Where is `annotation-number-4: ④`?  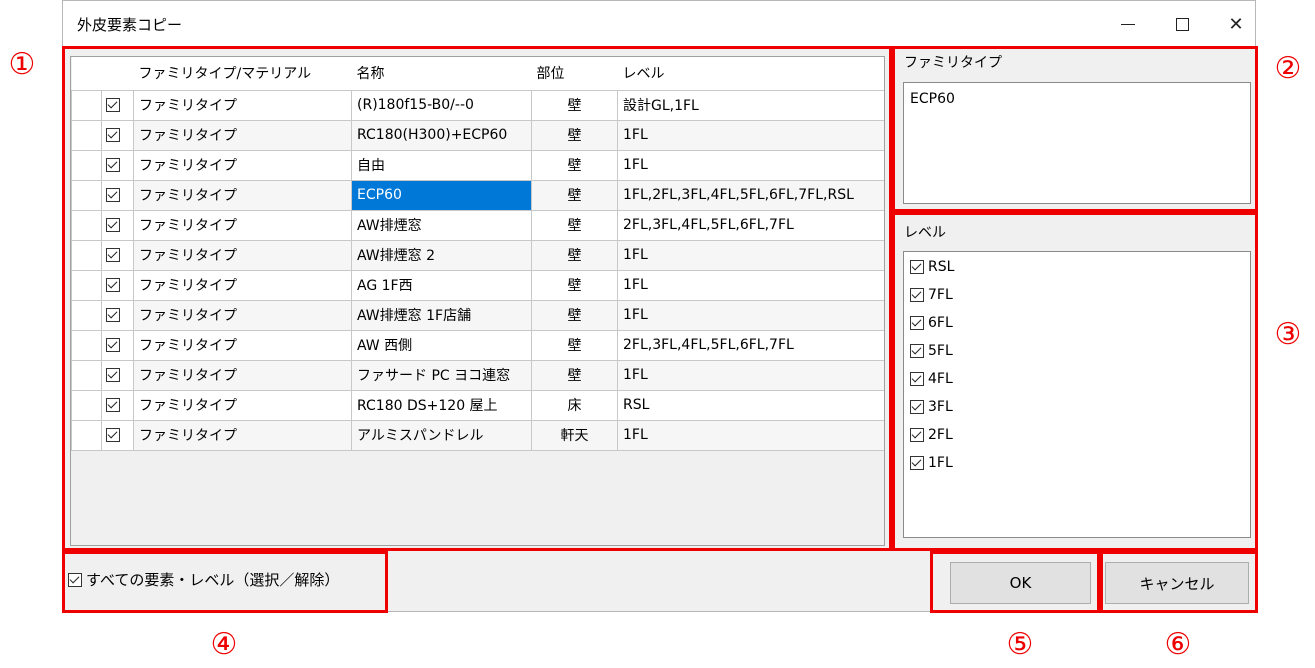 annotation-number-4: ④ is located at coordinates (224, 644).